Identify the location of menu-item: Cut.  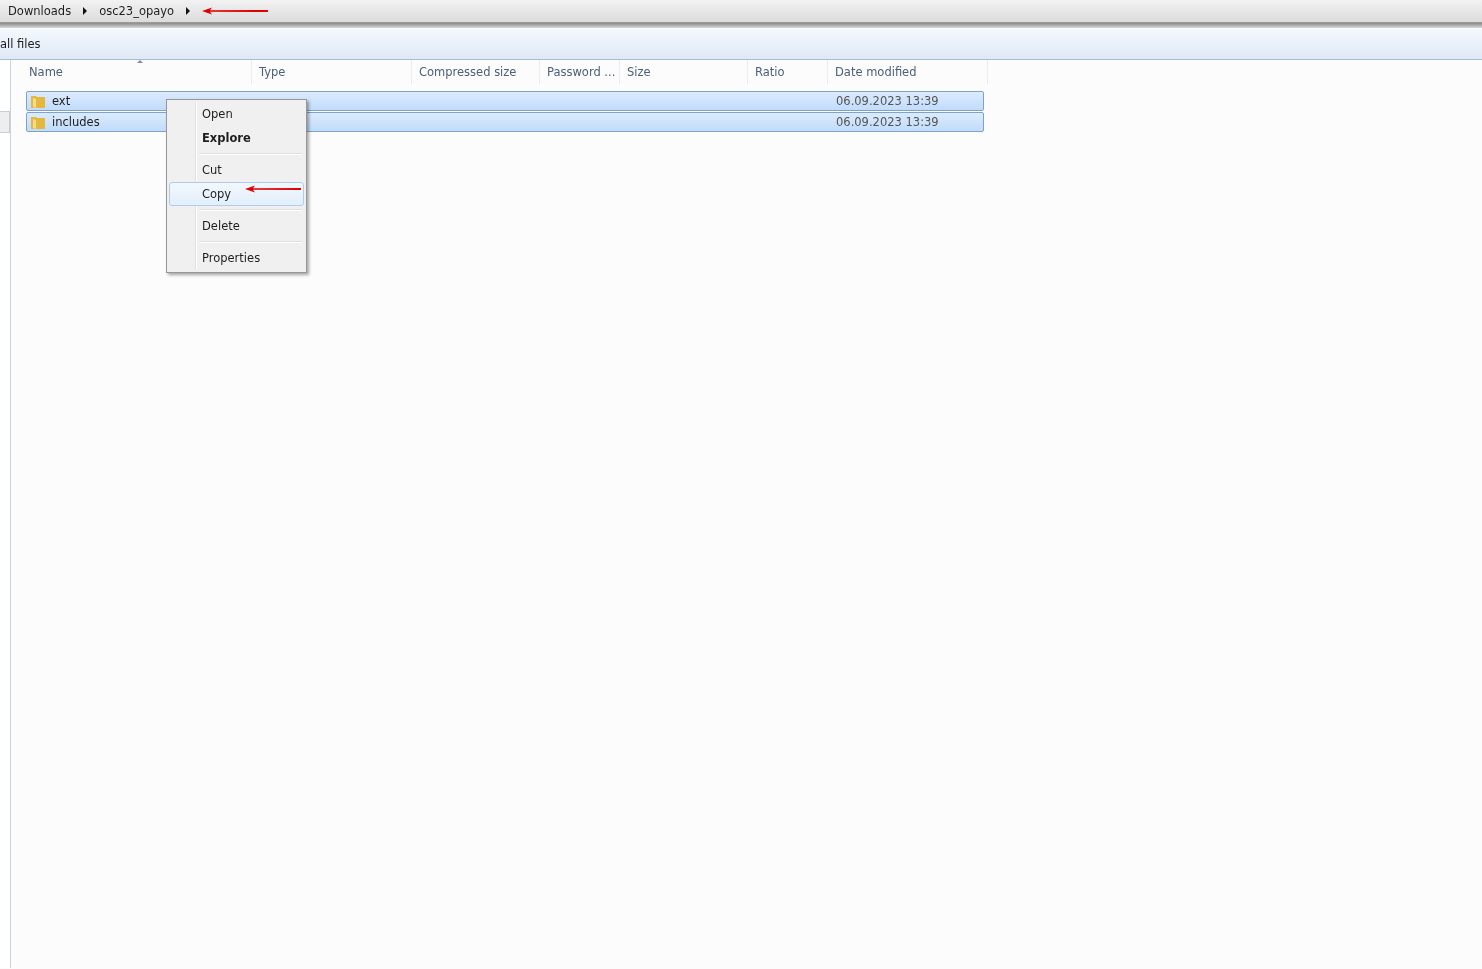
(236, 170).